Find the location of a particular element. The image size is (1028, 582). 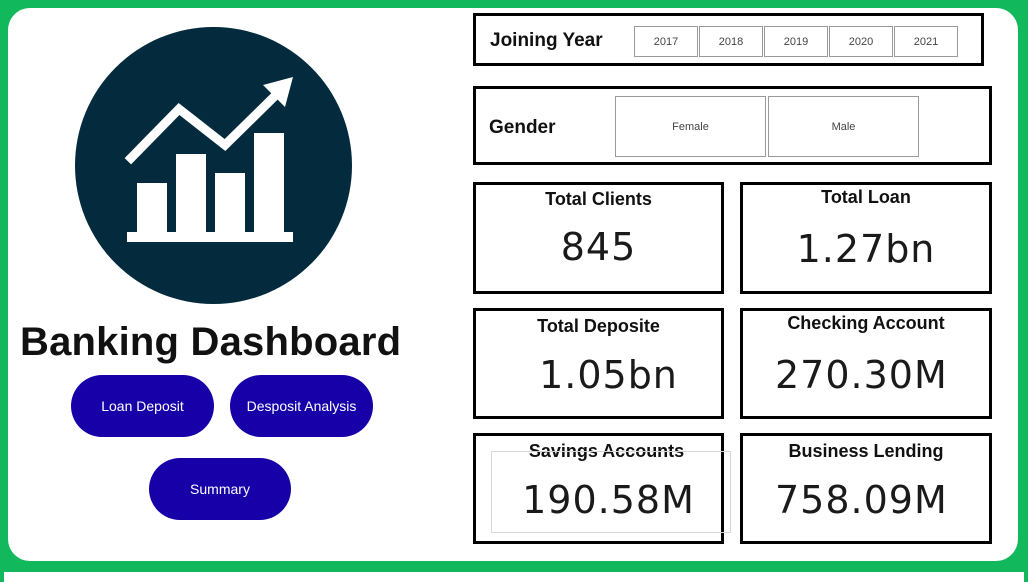

total-loan-label: Total Loan is located at coordinates (866, 197).